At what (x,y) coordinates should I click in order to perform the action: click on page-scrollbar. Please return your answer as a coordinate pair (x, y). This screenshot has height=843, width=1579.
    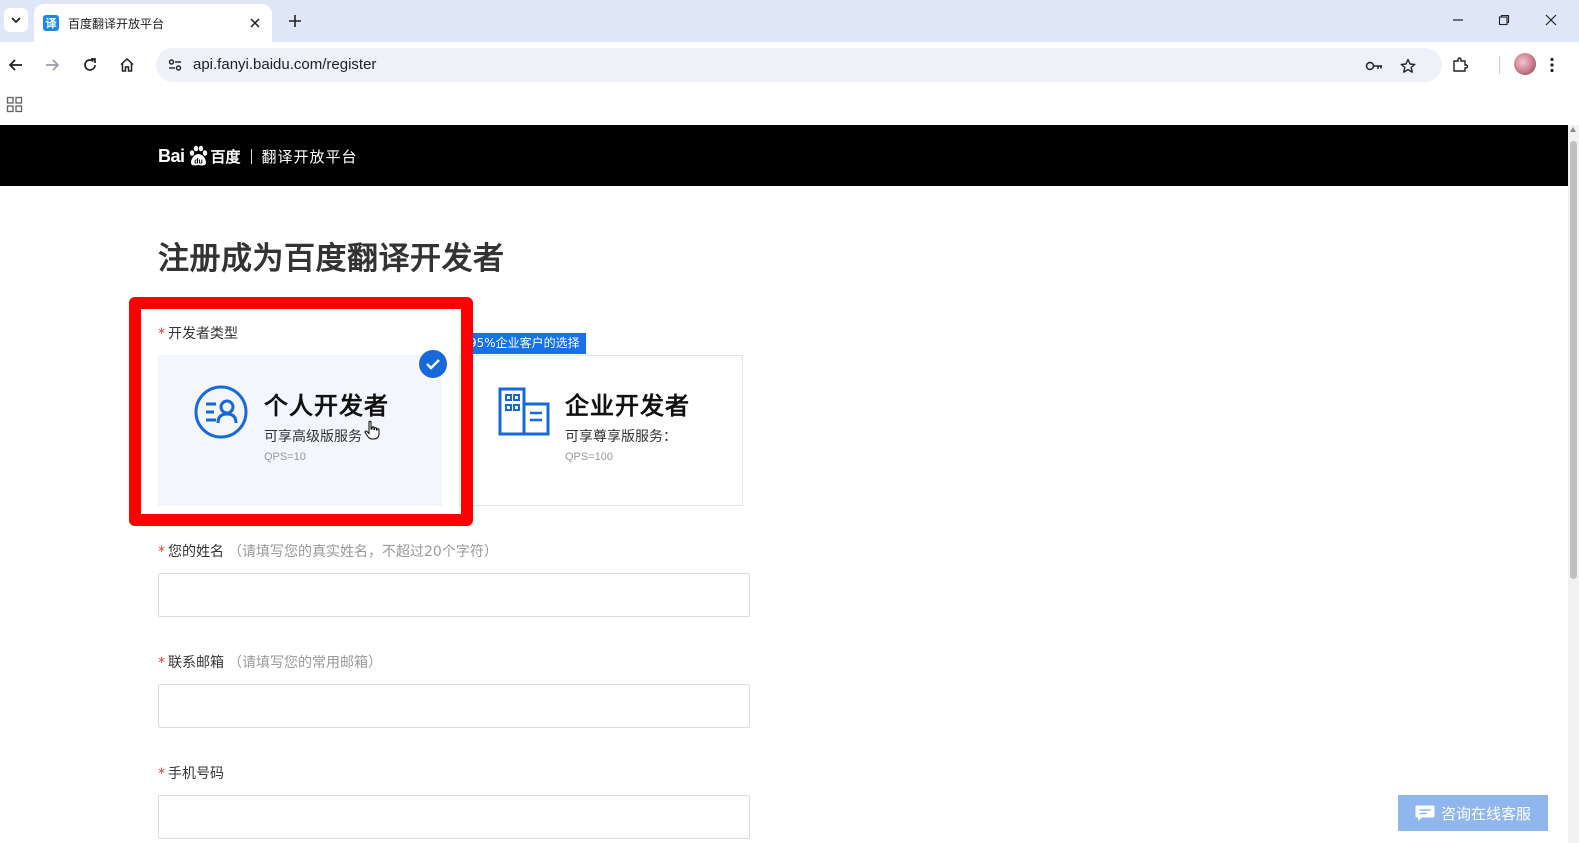
    Looking at the image, I should click on (1573, 484).